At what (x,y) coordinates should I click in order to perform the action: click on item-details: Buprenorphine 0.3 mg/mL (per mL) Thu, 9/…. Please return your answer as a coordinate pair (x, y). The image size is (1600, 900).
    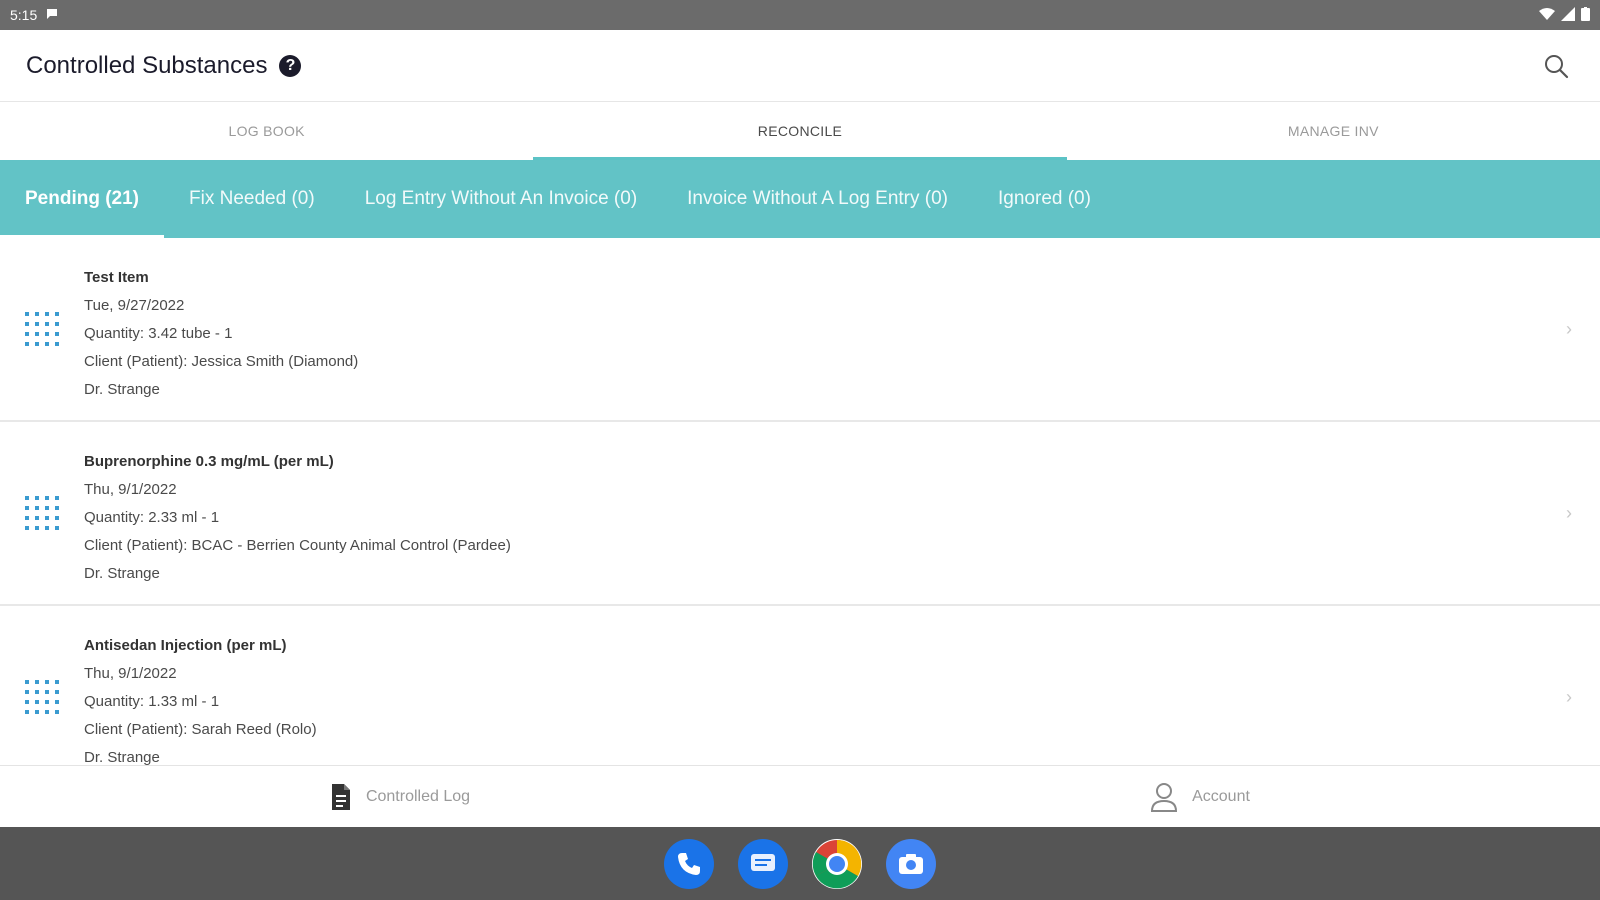
    Looking at the image, I should click on (297, 518).